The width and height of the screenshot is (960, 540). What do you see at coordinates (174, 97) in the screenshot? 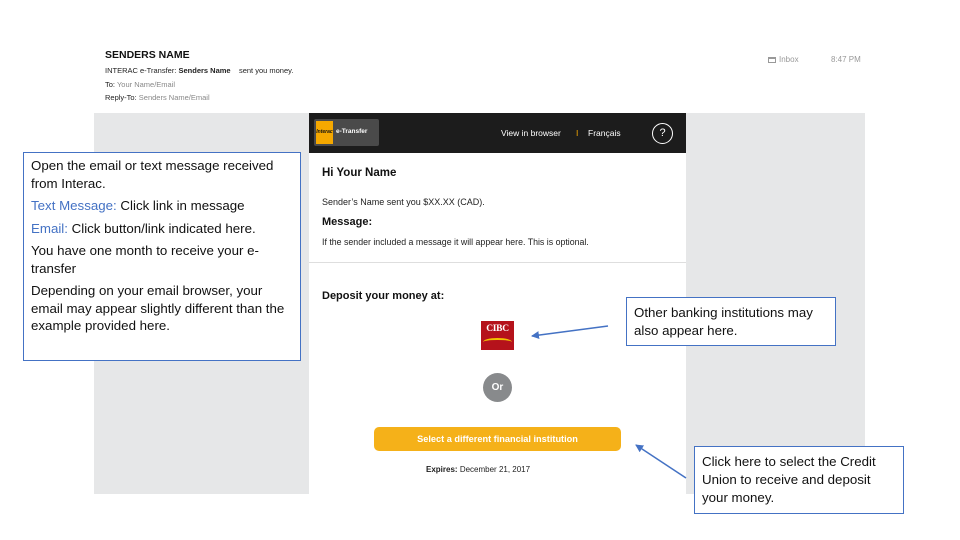
I see `reply-to-value: Senders Name/Email` at bounding box center [174, 97].